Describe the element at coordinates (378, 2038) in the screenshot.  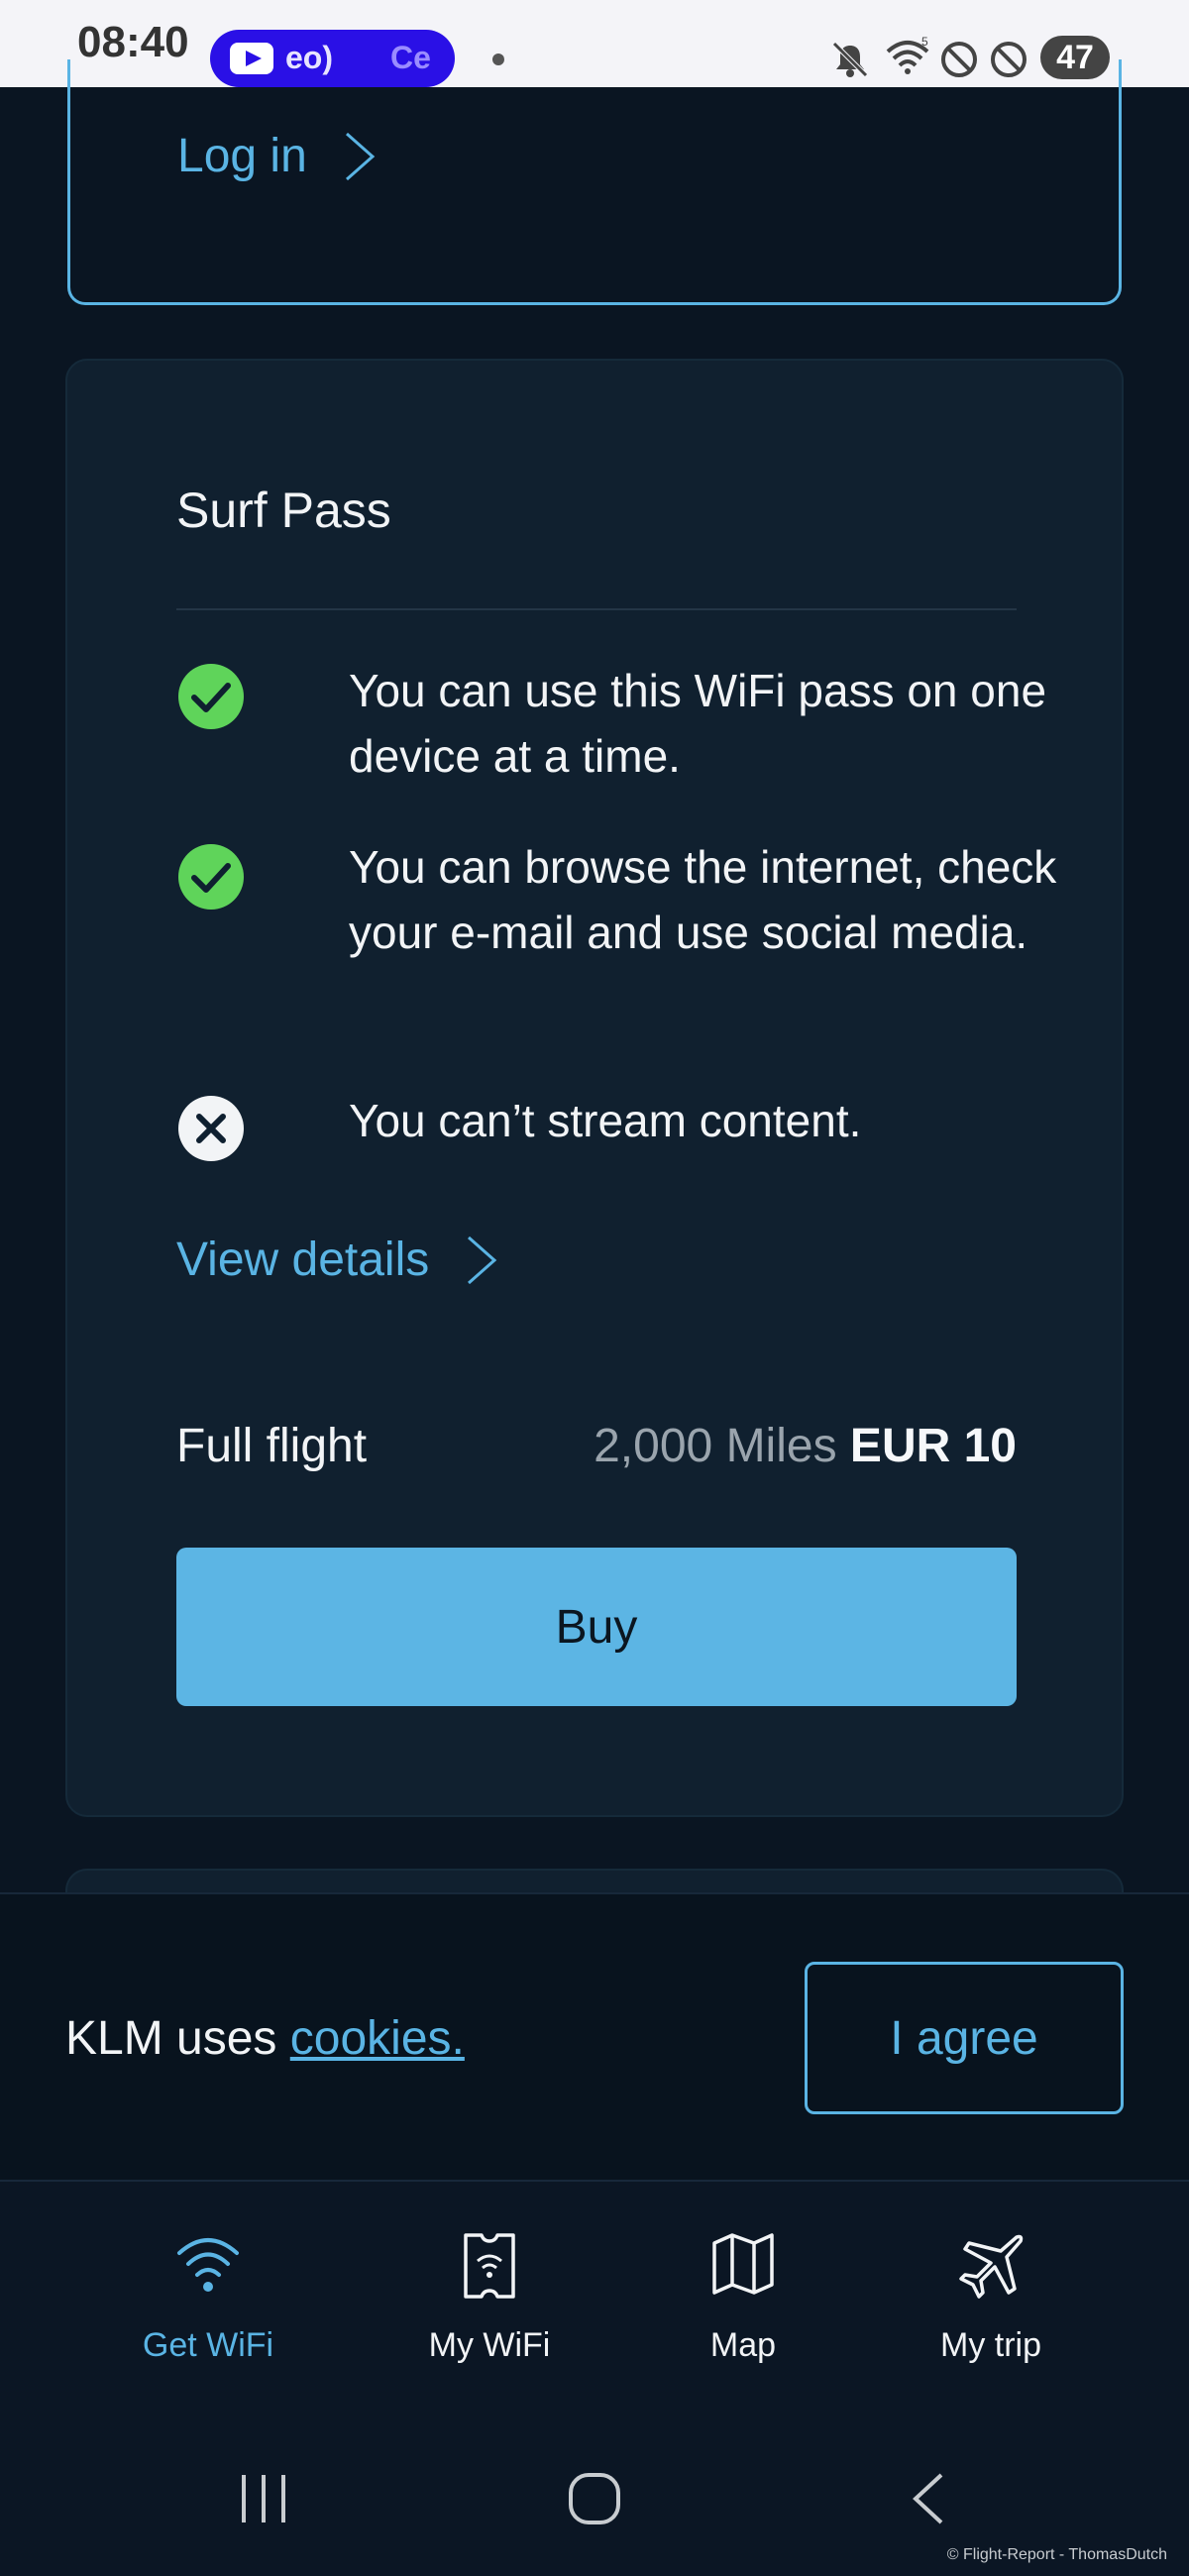
I see `cookies-link: cookies.` at that location.